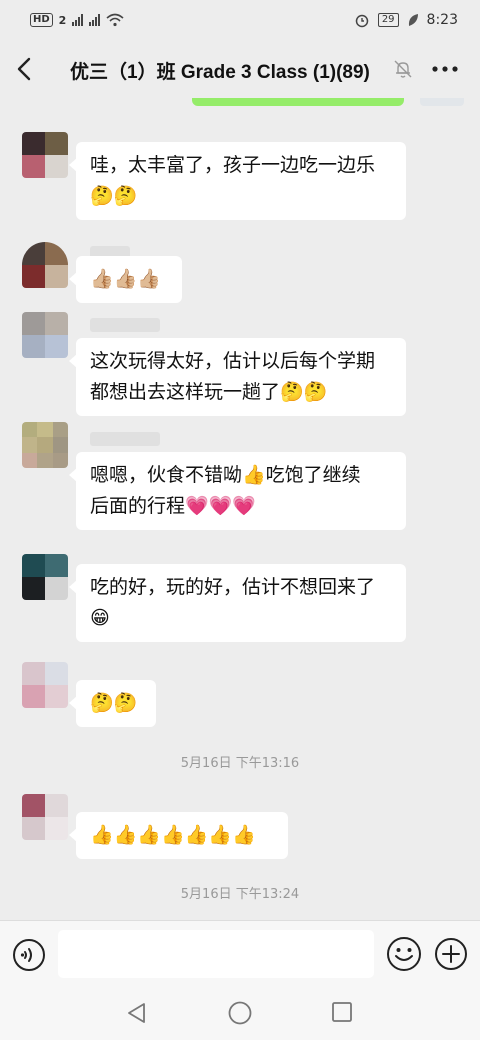  What do you see at coordinates (342, 1012) in the screenshot?
I see `square-recent-icon` at bounding box center [342, 1012].